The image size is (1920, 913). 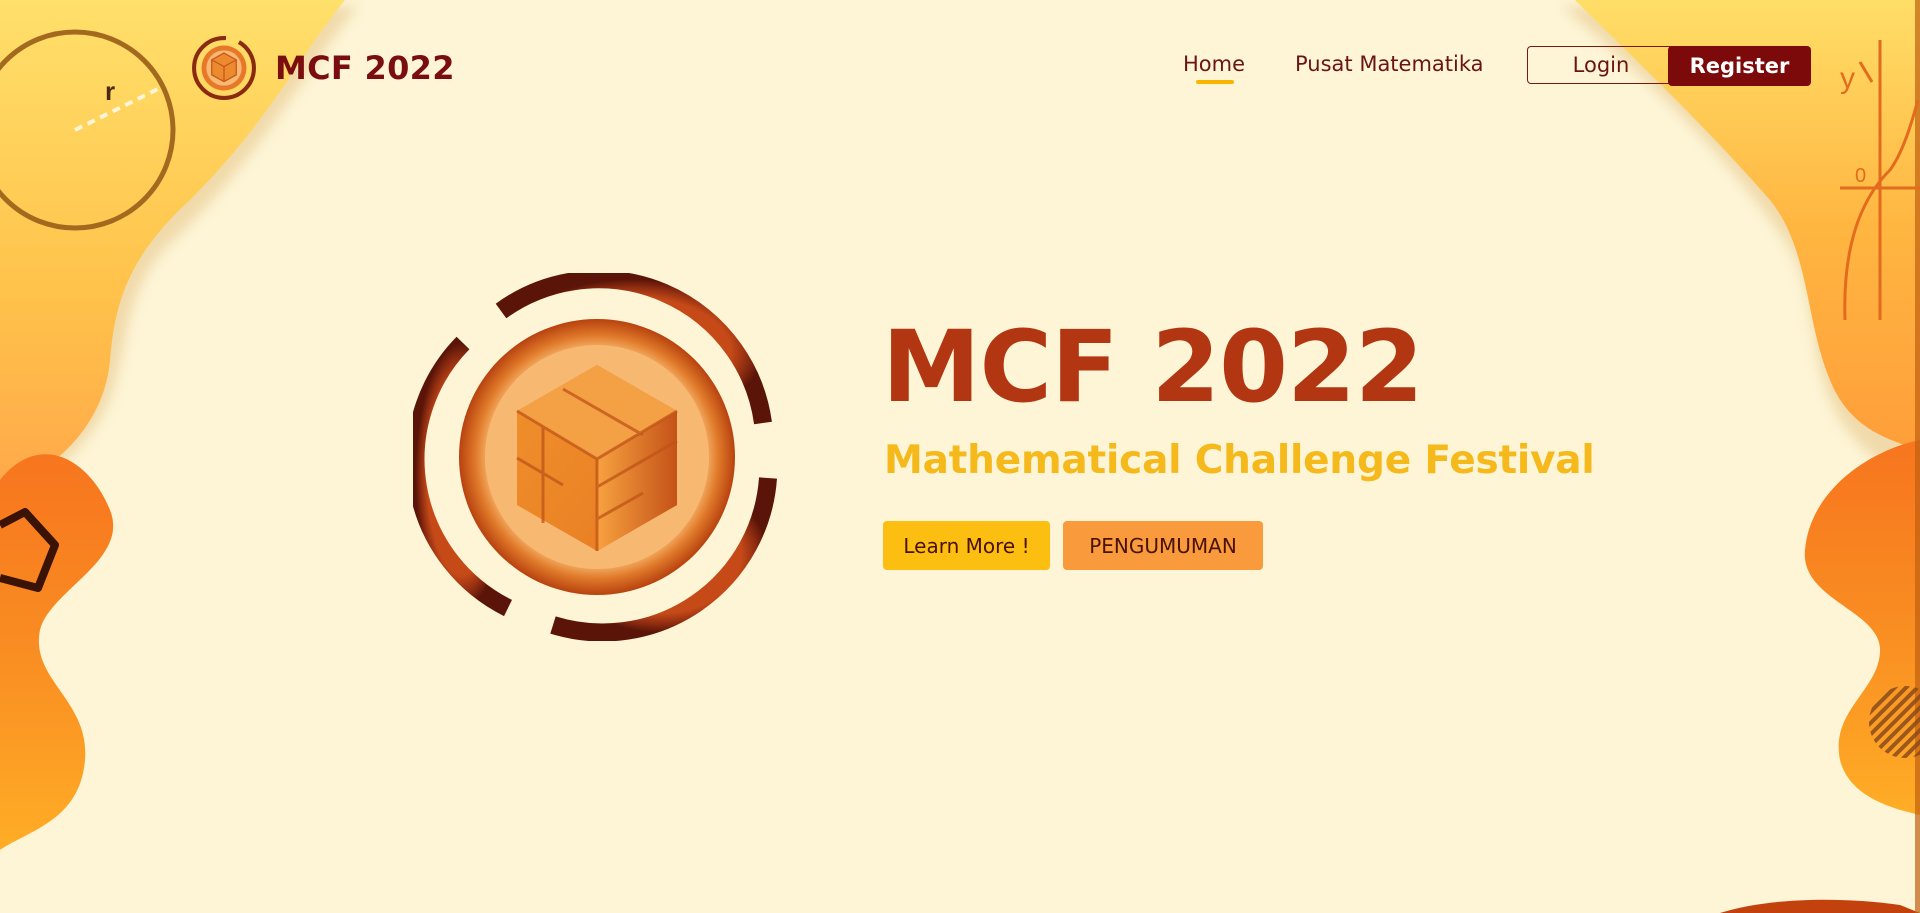 I want to click on origin-label: 0, so click(x=1860, y=176).